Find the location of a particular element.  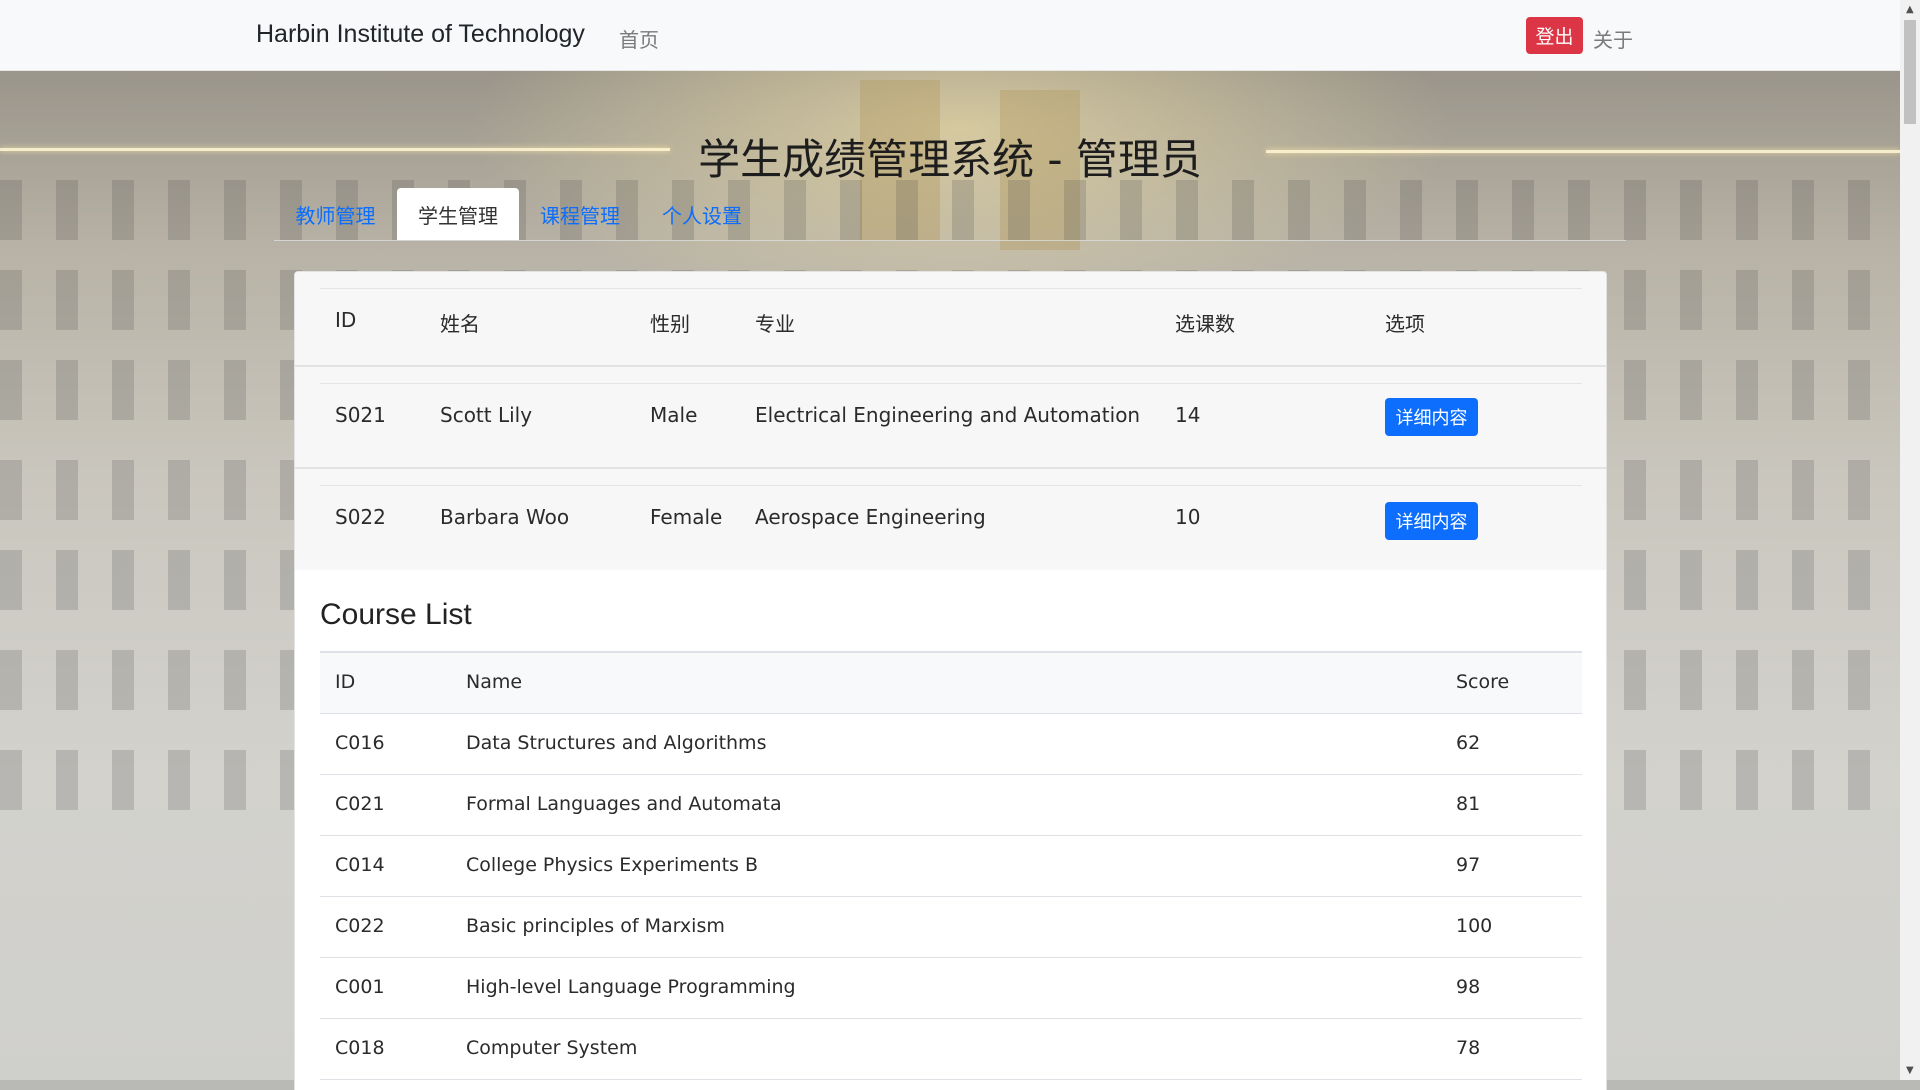

header-options: 选项 is located at coordinates (1405, 324).